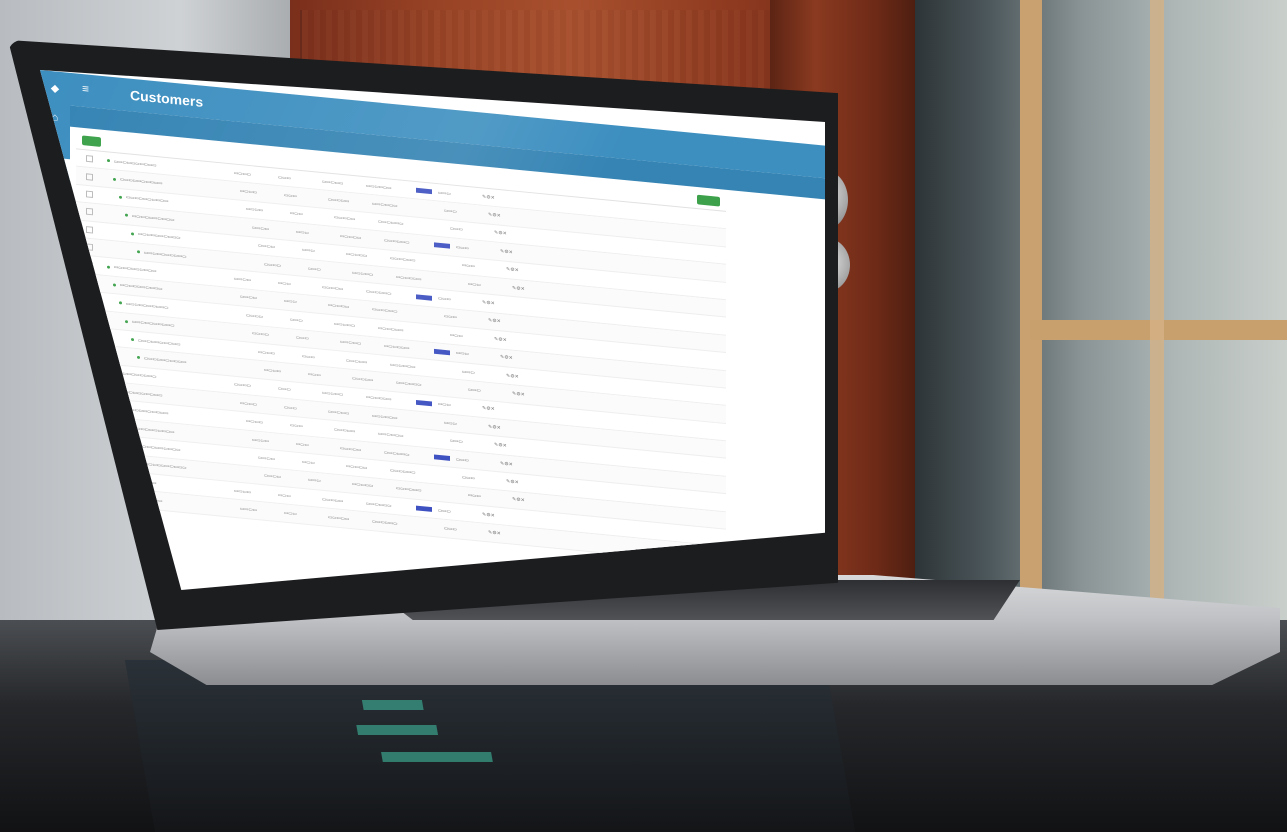  Describe the element at coordinates (1157, 320) in the screenshot. I see `shelf-post-back` at that location.